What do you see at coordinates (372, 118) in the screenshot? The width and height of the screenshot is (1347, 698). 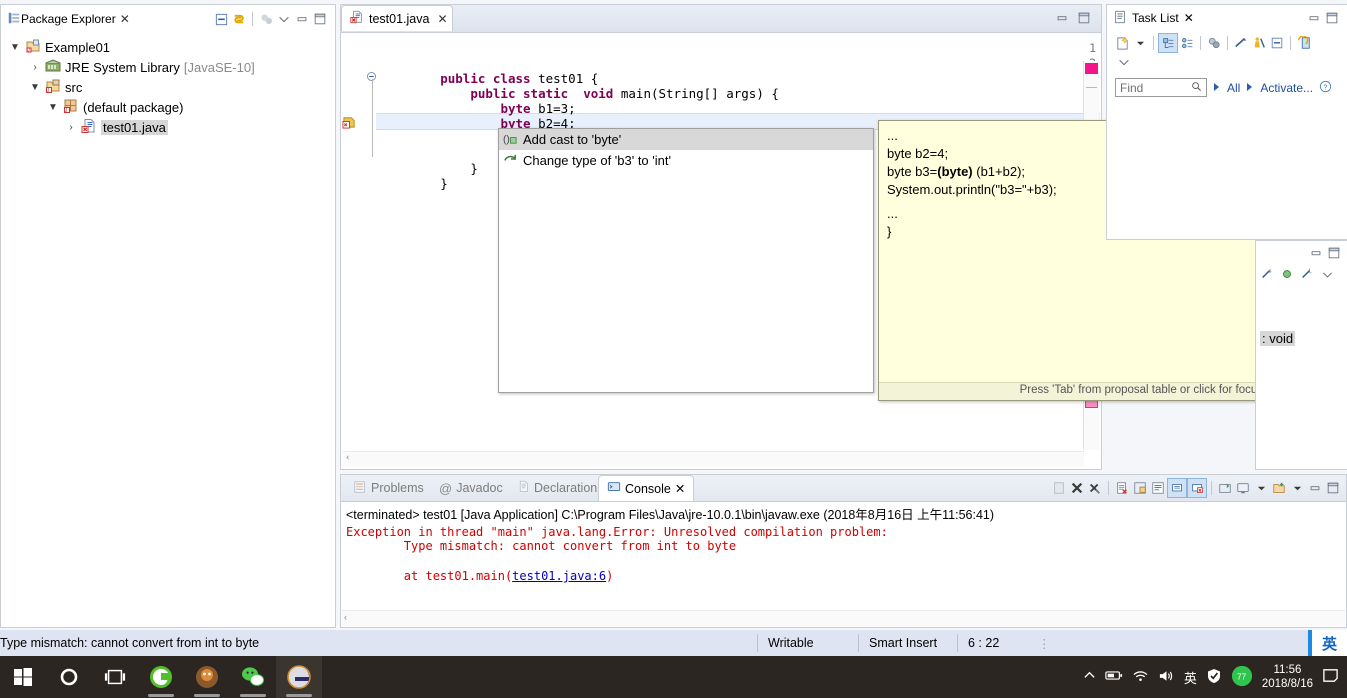 I see `fold-range-line` at bounding box center [372, 118].